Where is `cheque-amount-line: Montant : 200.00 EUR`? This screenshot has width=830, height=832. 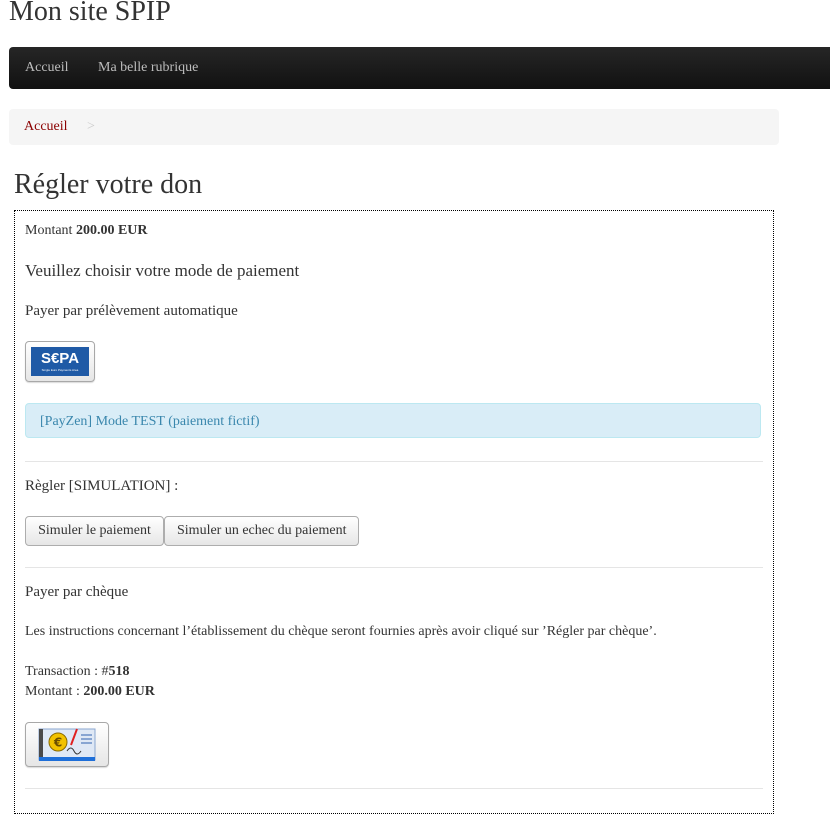 cheque-amount-line: Montant : 200.00 EUR is located at coordinates (90, 692).